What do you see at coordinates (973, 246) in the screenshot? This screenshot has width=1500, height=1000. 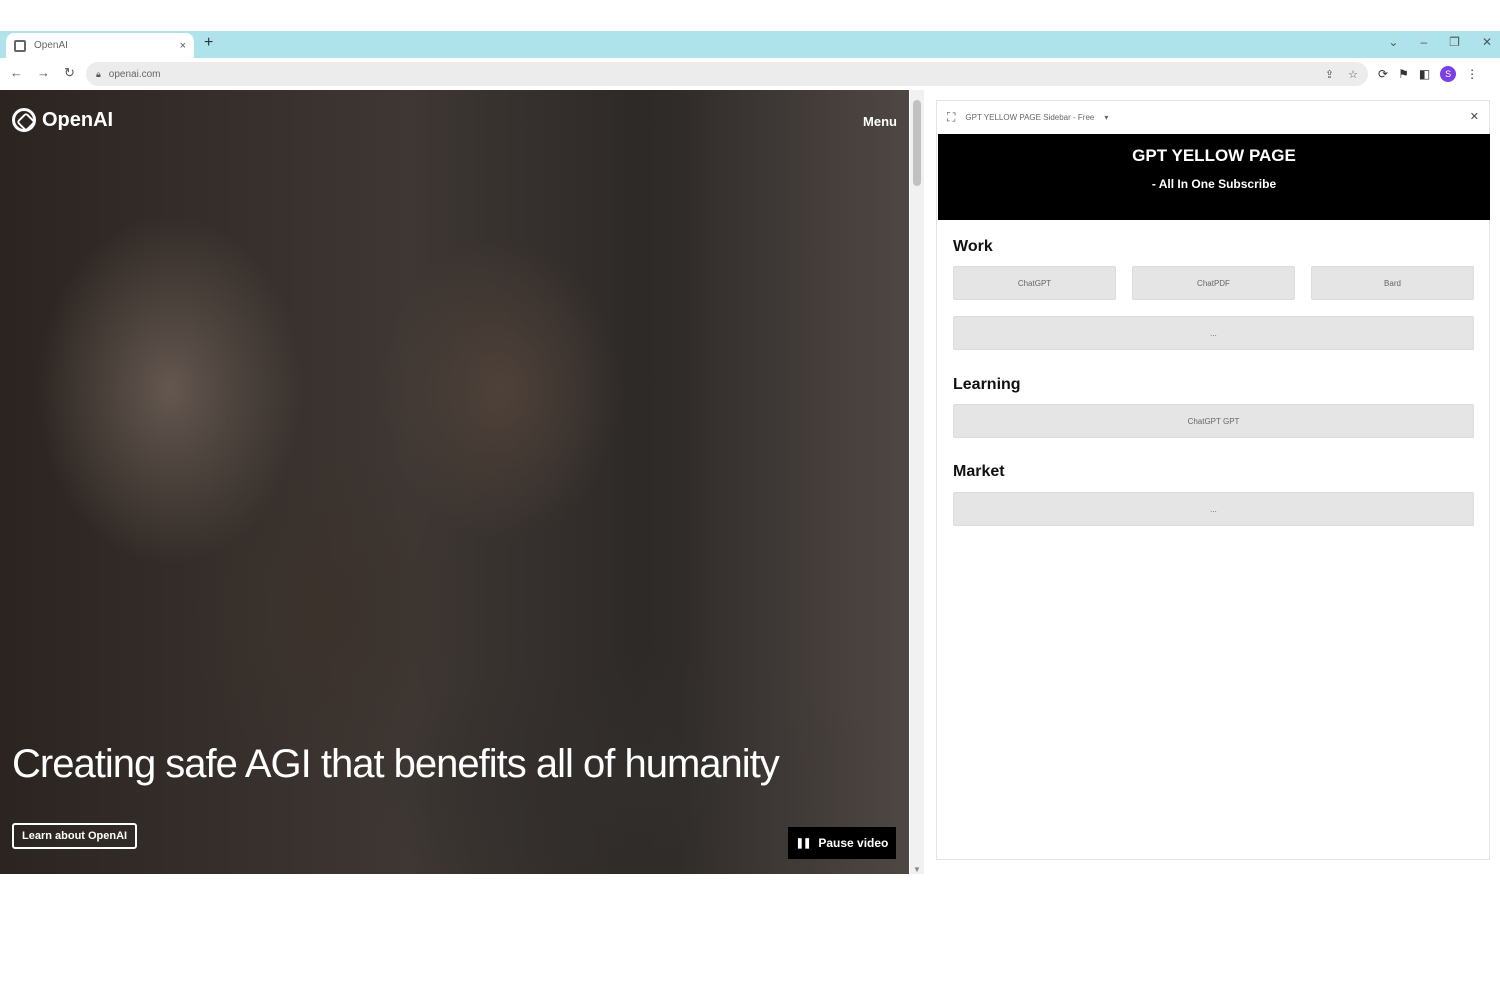 I see `section-title-work: Work` at bounding box center [973, 246].